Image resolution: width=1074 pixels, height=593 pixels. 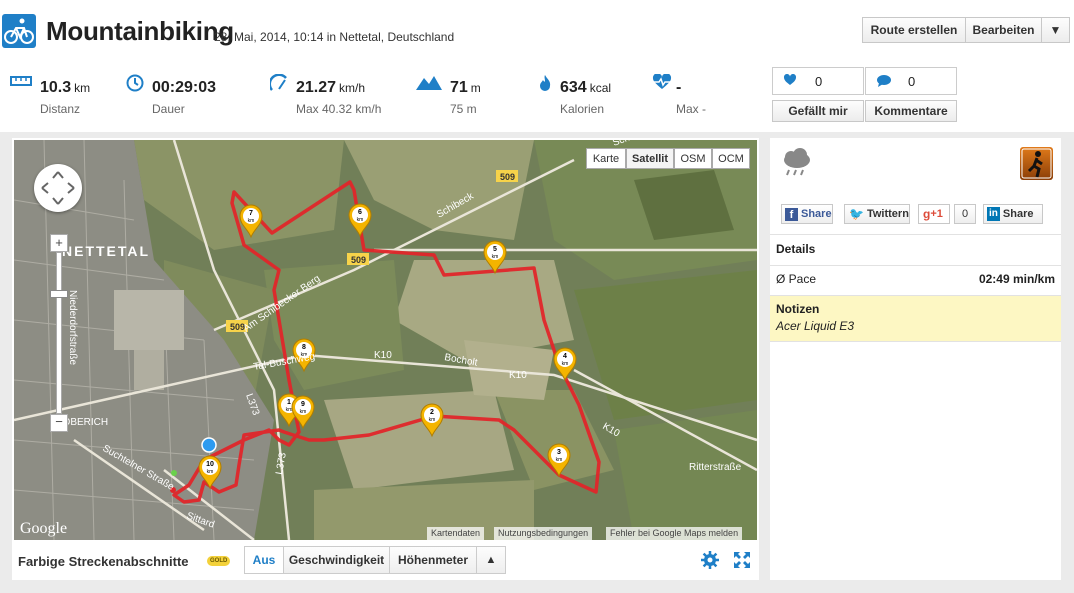 I want to click on notes-box: Notizen Acer Liquid E3, so click(x=915, y=318).